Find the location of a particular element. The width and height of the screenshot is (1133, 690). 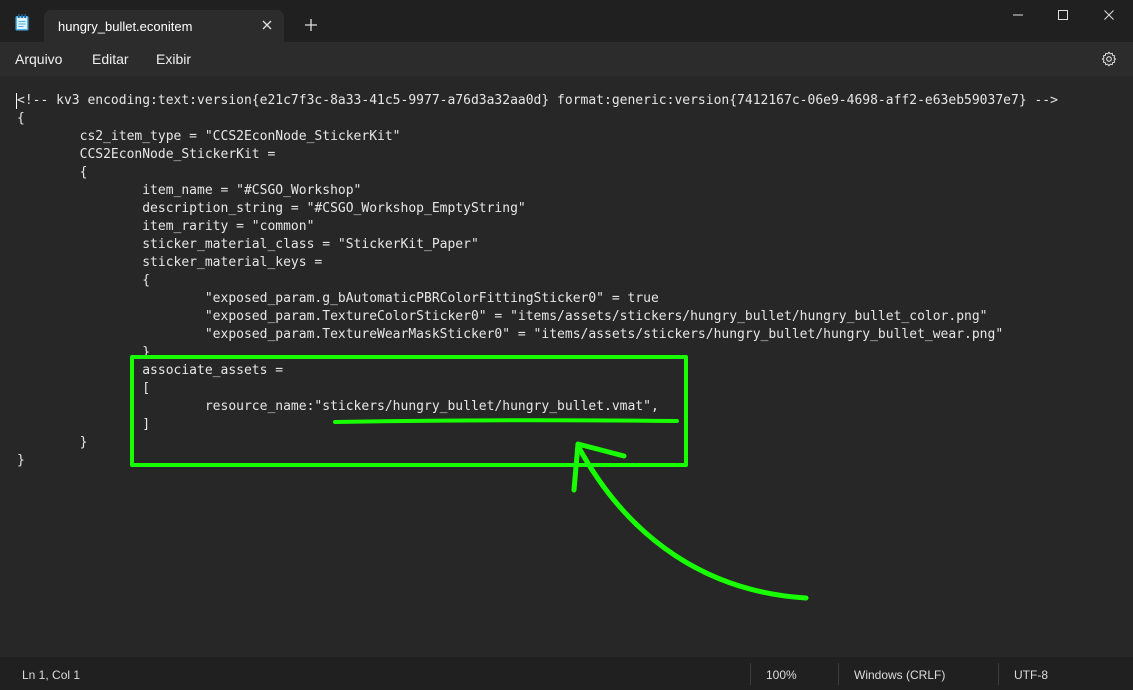

close-icon is located at coordinates (1109, 15).